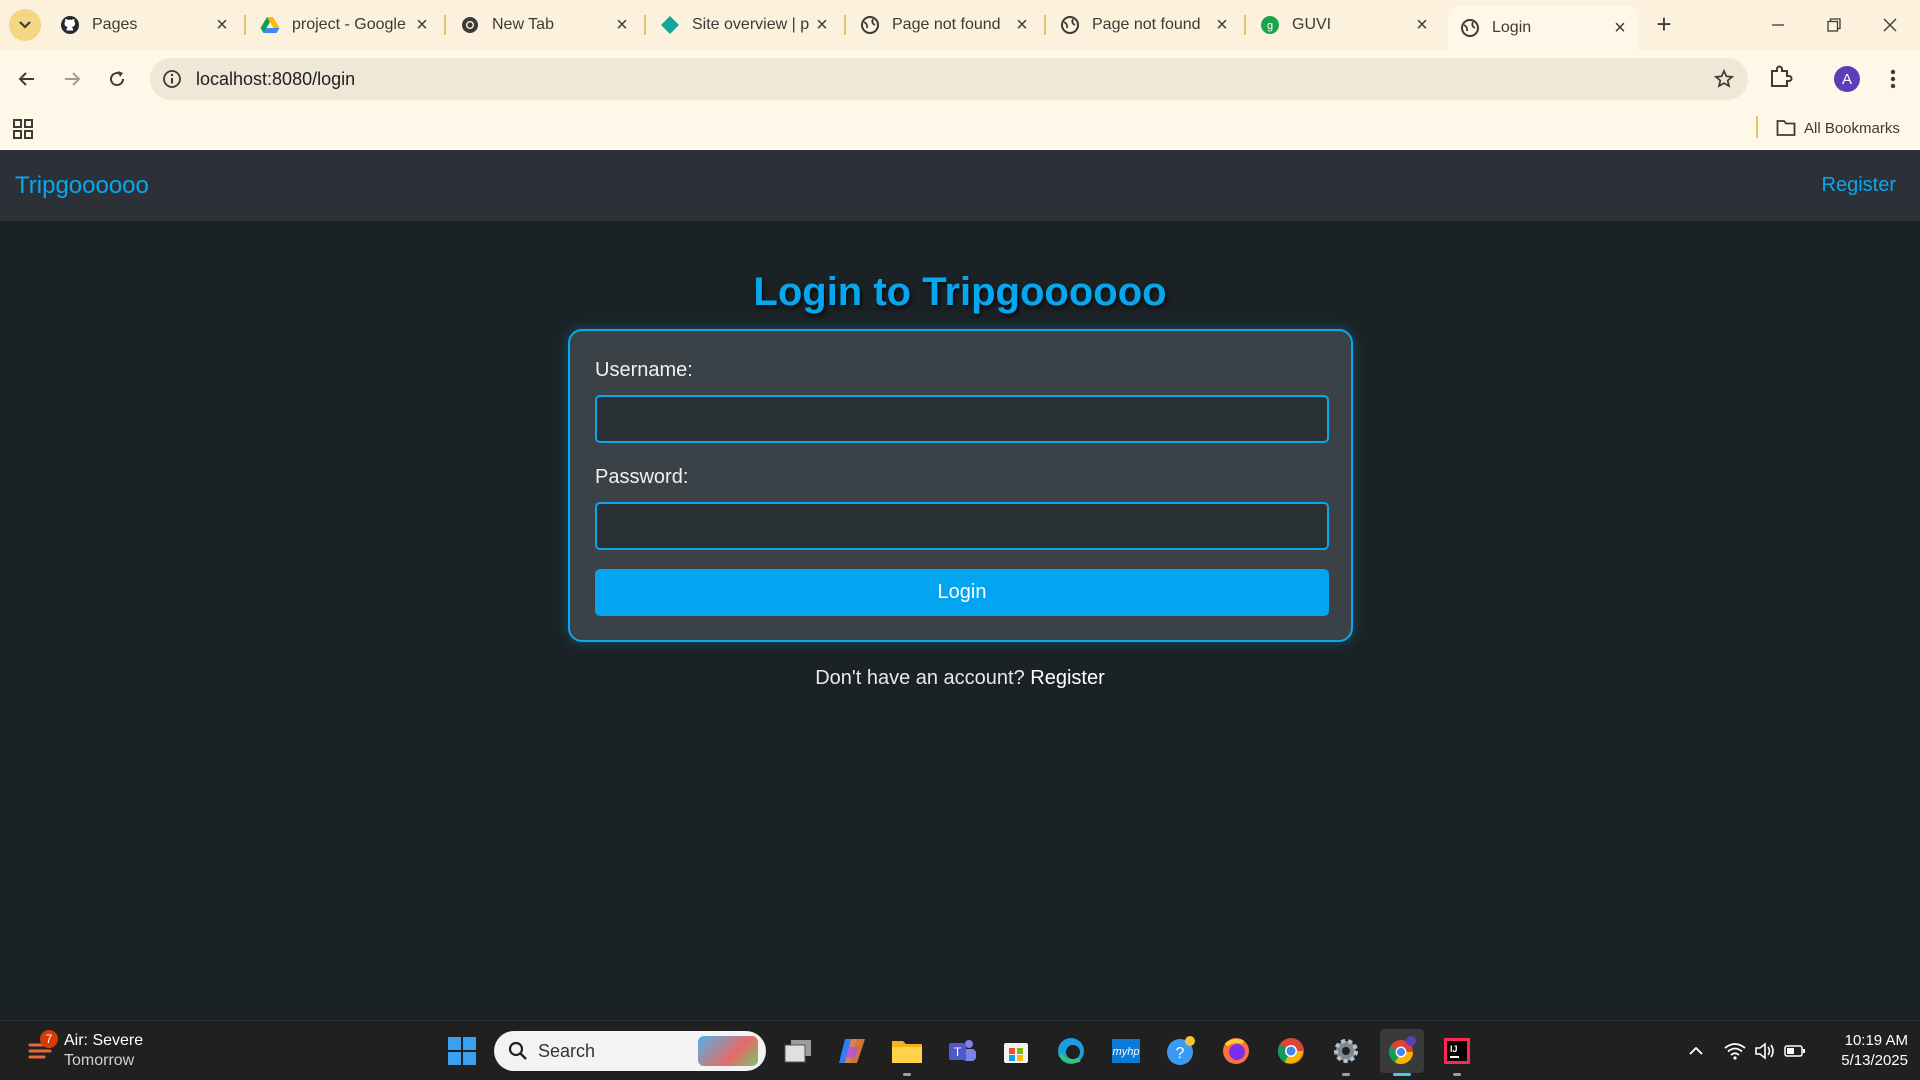 This screenshot has width=1920, height=1080. What do you see at coordinates (962, 592) in the screenshot?
I see `login-button: Login` at bounding box center [962, 592].